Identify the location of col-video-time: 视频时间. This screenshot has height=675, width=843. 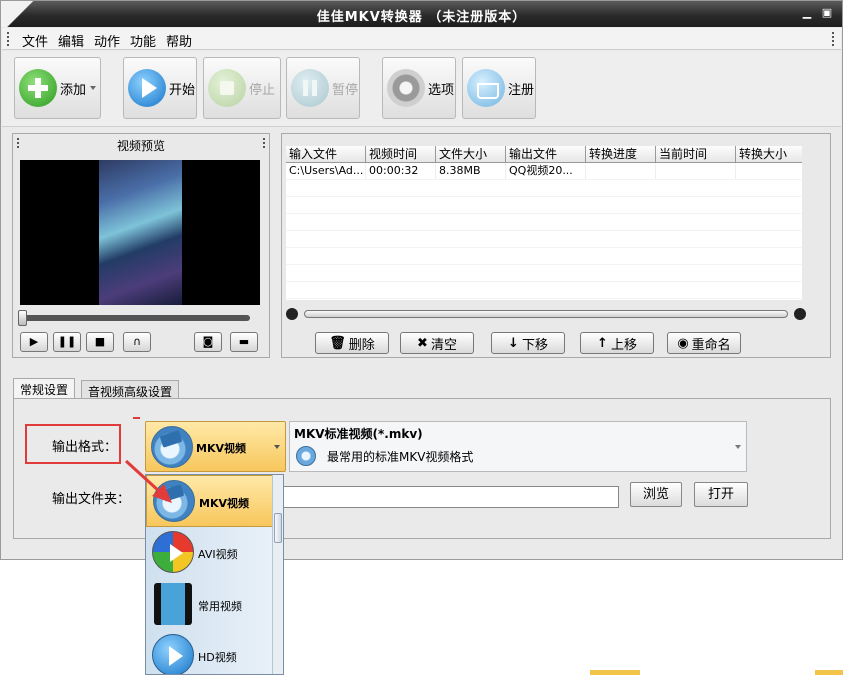
(401, 154).